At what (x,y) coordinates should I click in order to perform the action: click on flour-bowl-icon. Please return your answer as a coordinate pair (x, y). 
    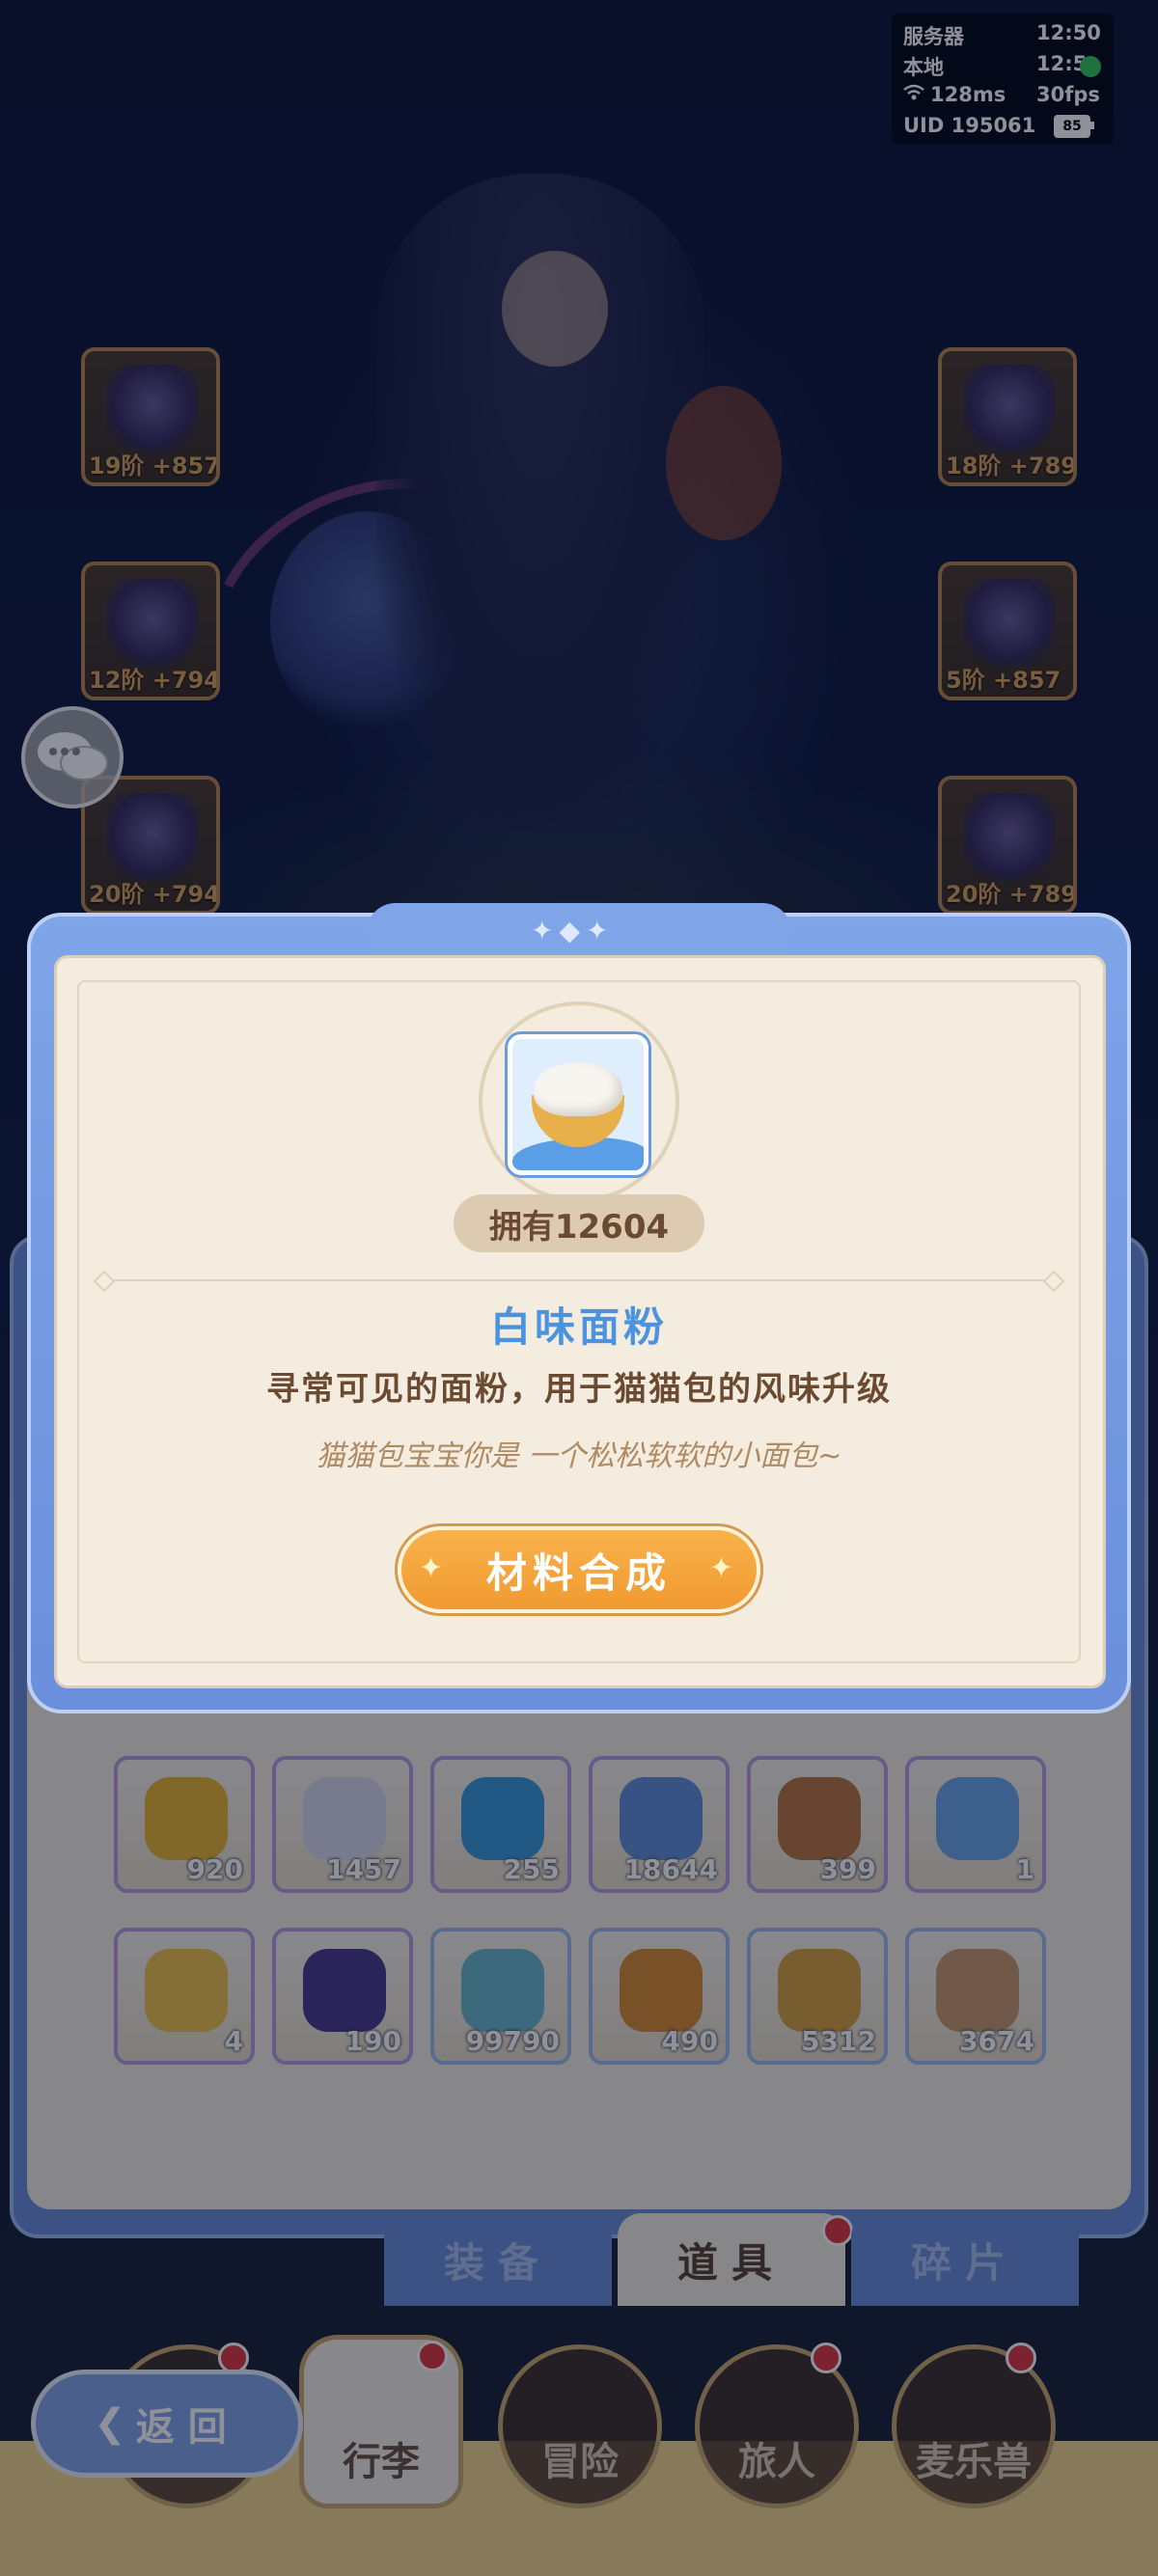
    Looking at the image, I should click on (578, 1104).